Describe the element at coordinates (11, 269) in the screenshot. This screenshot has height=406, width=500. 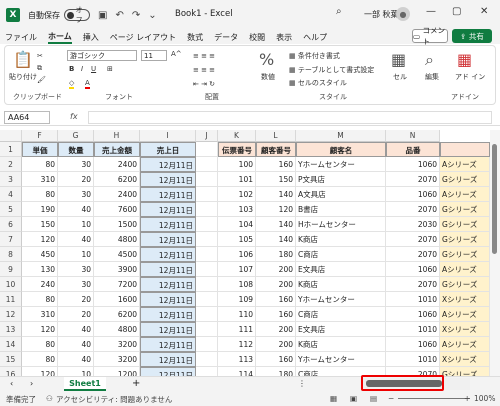
I see `row-header: 9` at that location.